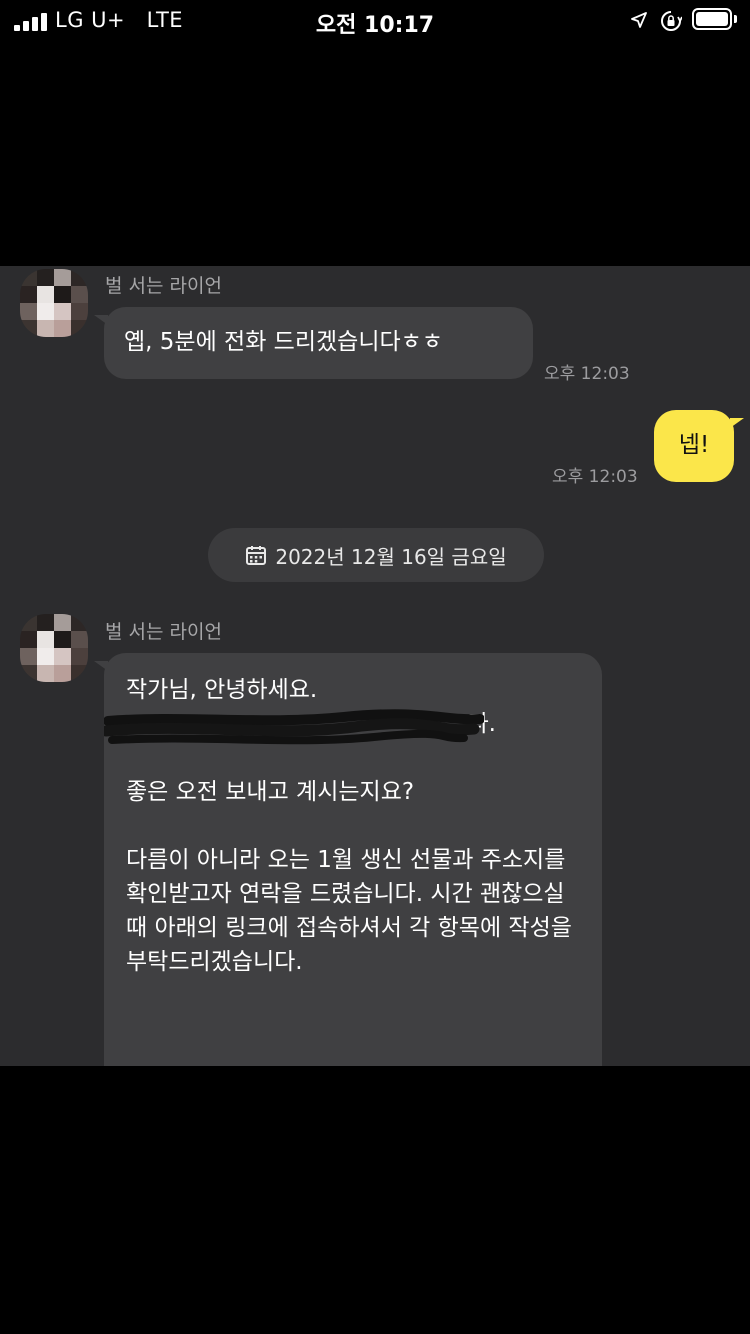  I want to click on date-divider: 2022년 12월 16일 금요일, so click(376, 555).